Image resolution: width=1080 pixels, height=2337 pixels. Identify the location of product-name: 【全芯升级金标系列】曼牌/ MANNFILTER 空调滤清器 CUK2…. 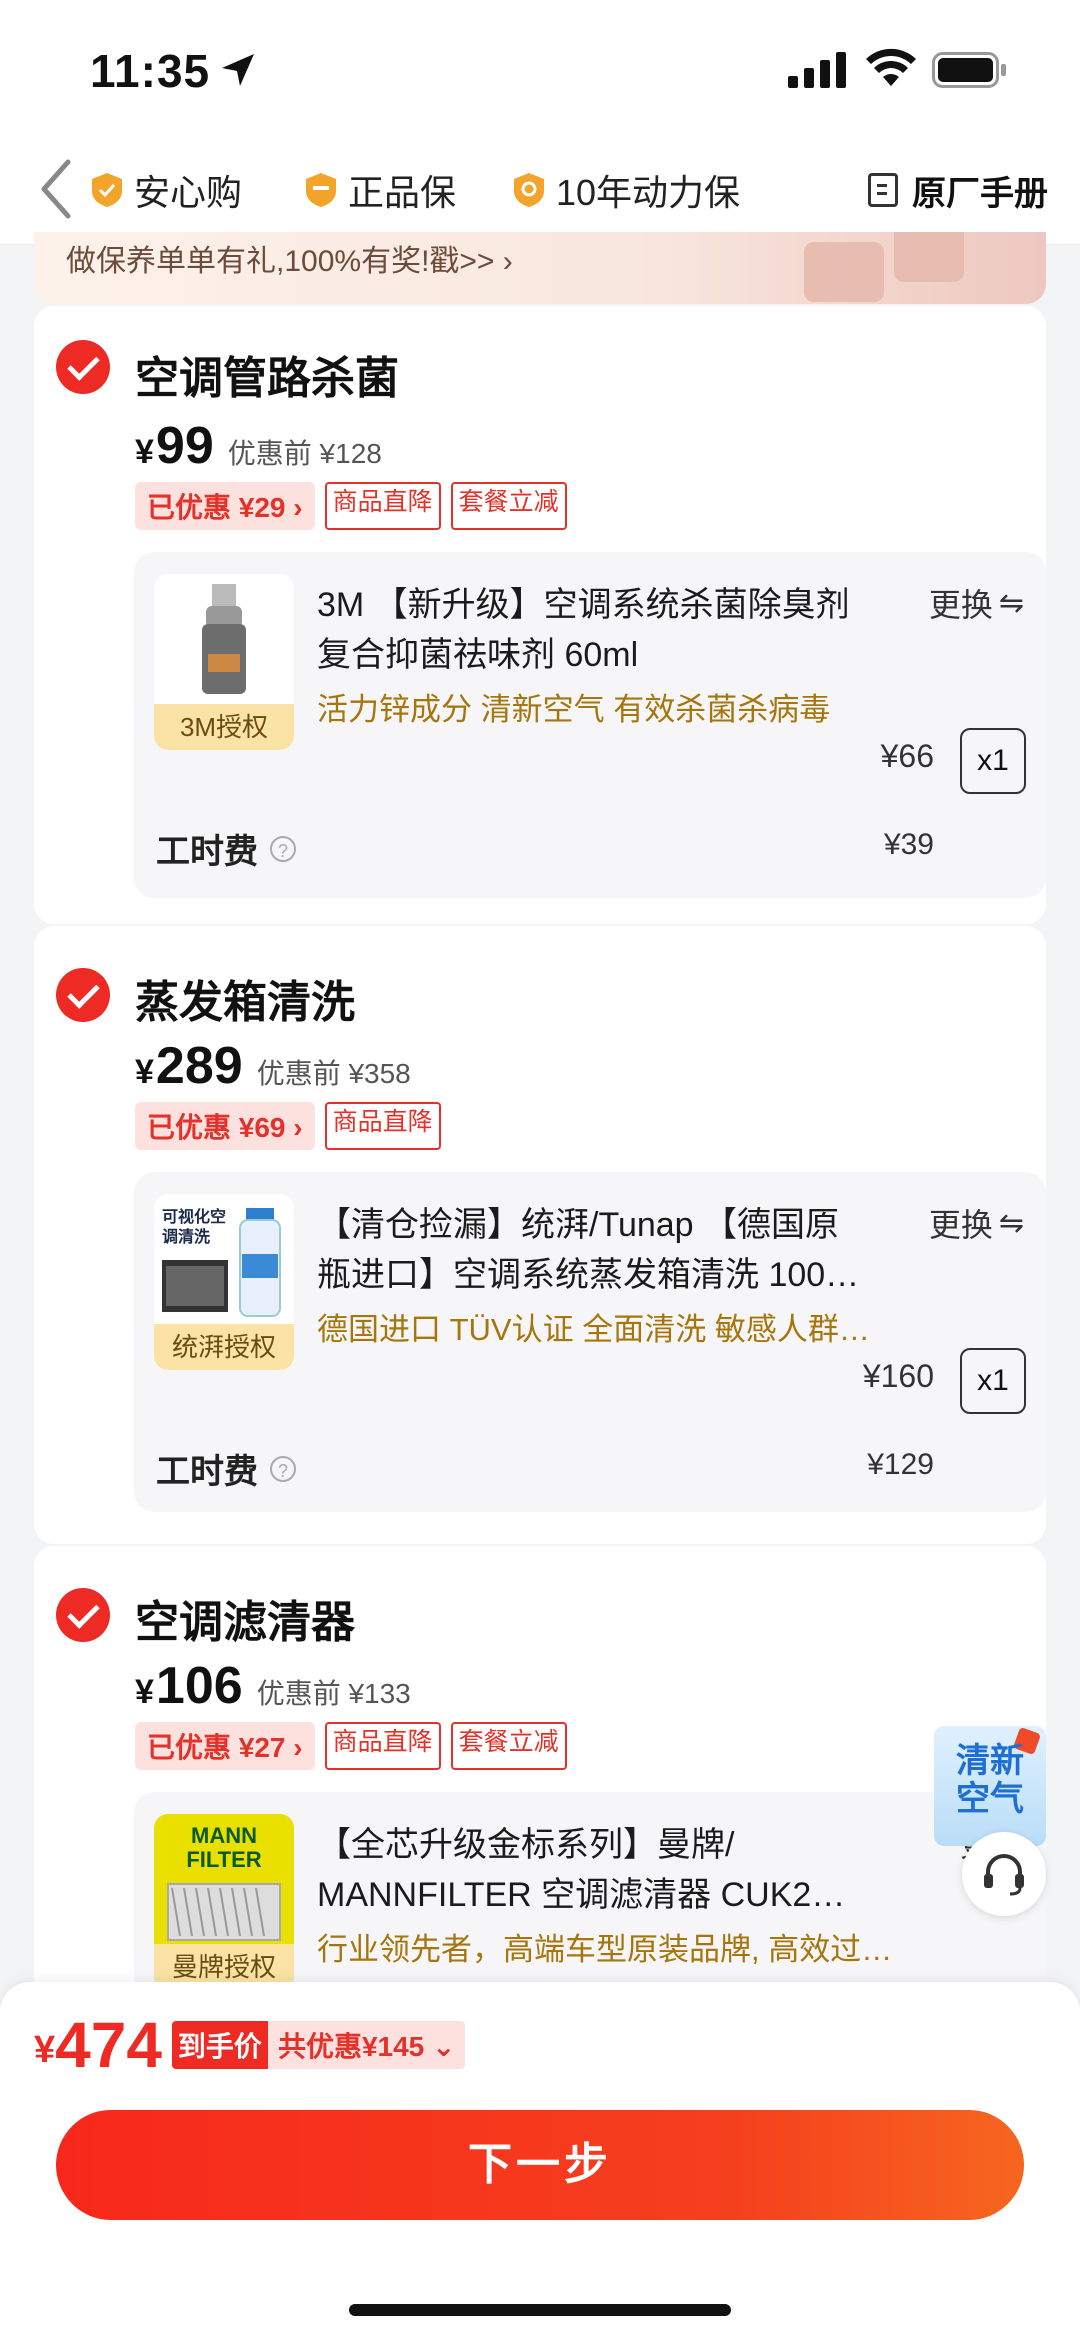
(607, 1870).